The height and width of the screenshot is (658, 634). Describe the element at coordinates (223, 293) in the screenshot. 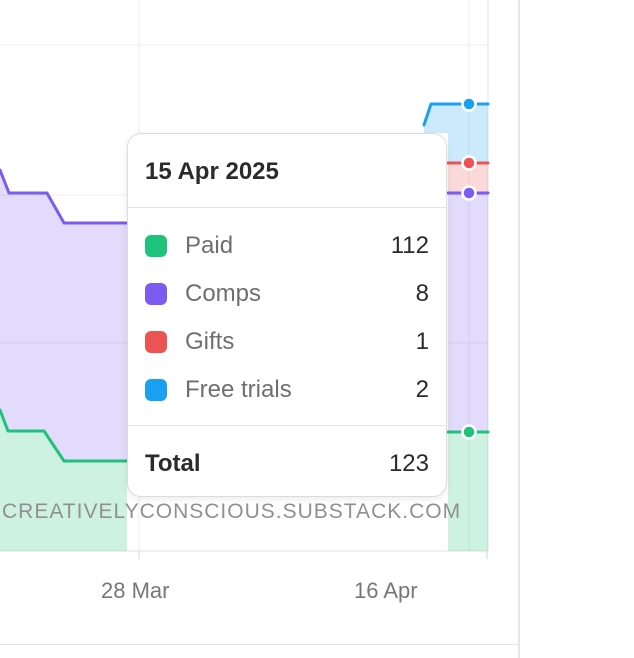

I see `tooltip-row-label: Comps` at that location.